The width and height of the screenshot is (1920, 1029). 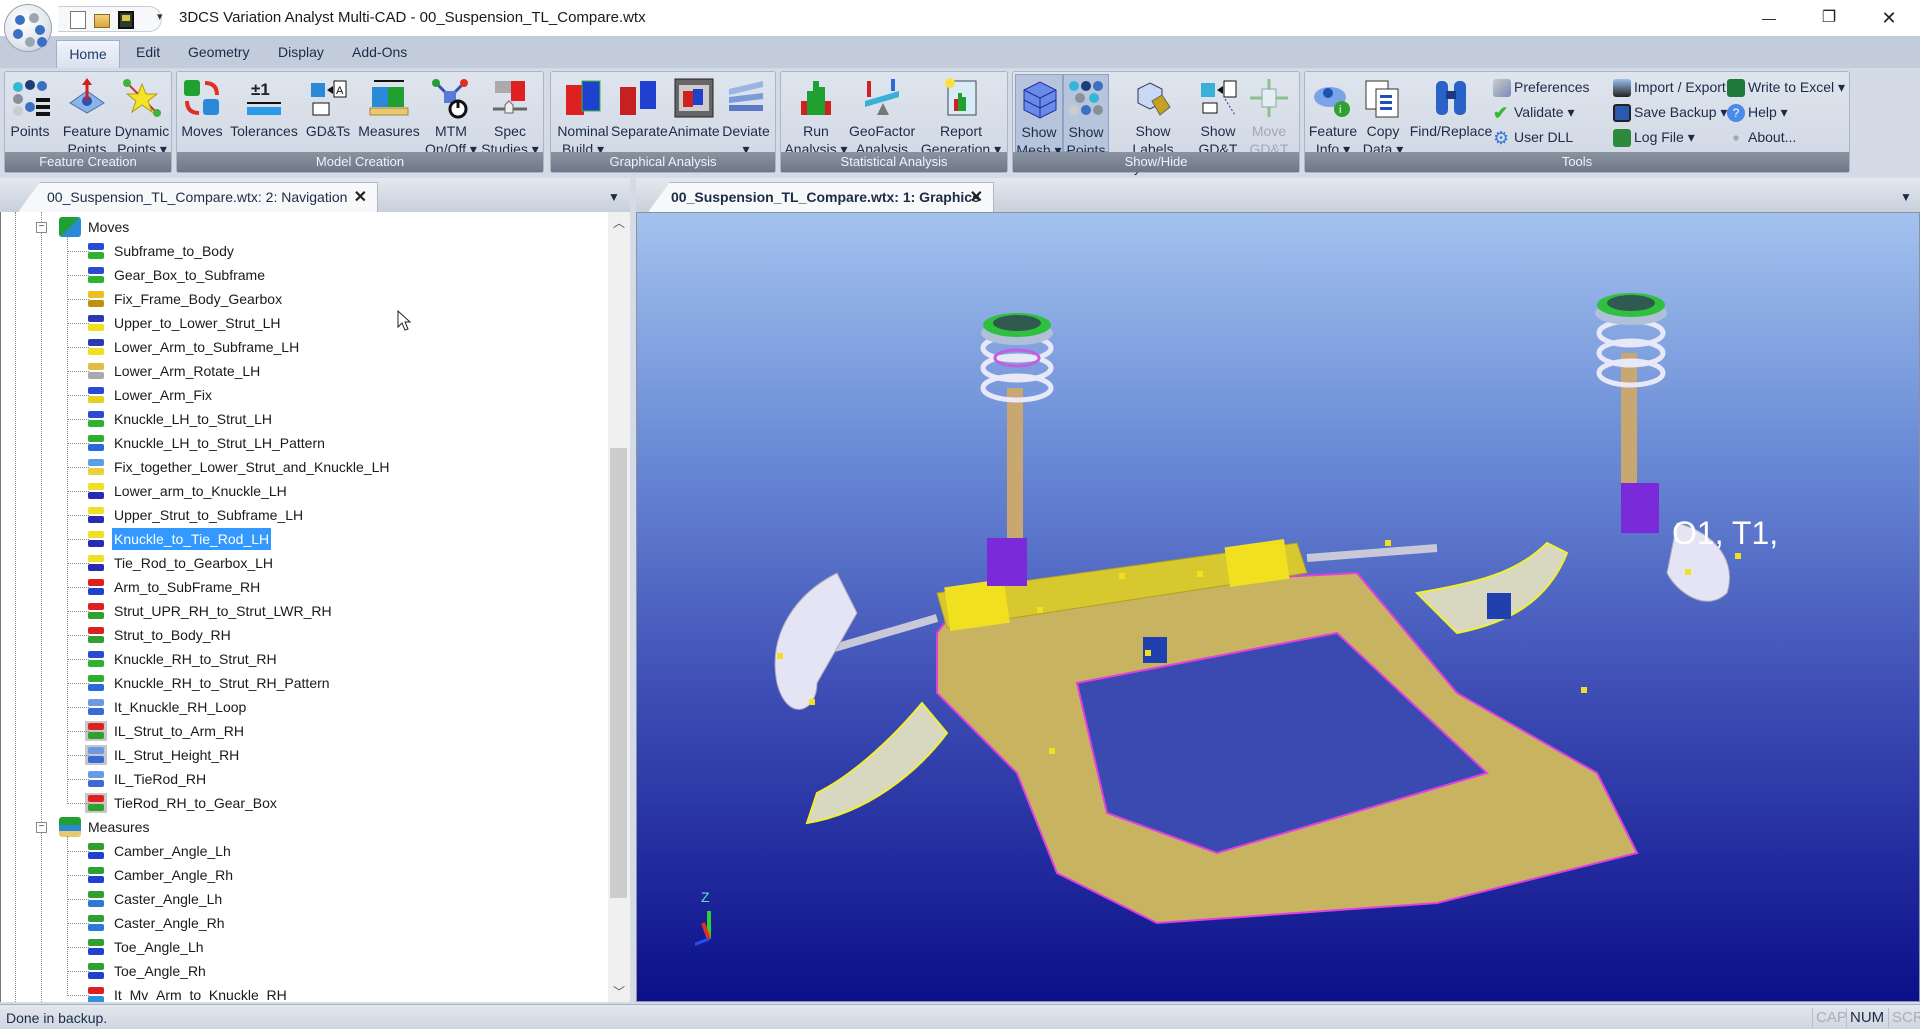 What do you see at coordinates (1541, 87) in the screenshot?
I see `preferences-button: Preferences` at bounding box center [1541, 87].